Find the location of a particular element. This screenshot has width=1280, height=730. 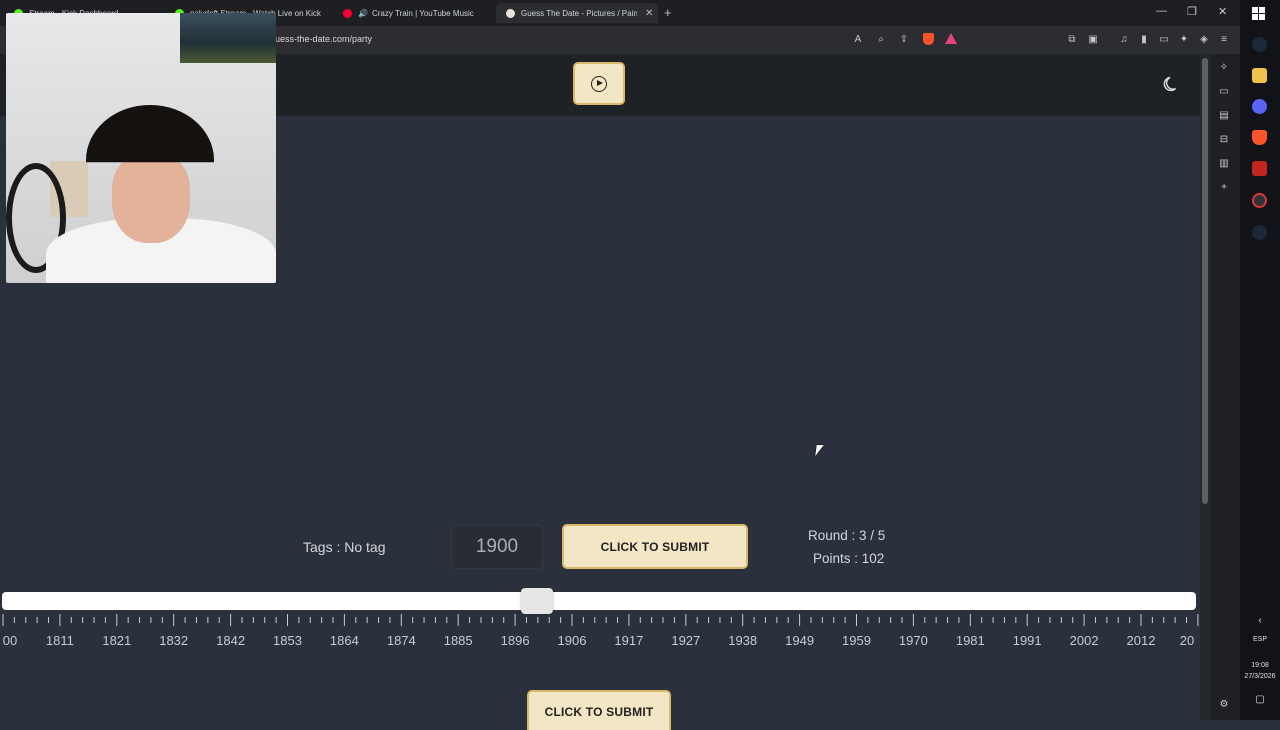

discord-icon is located at coordinates (1259, 106).